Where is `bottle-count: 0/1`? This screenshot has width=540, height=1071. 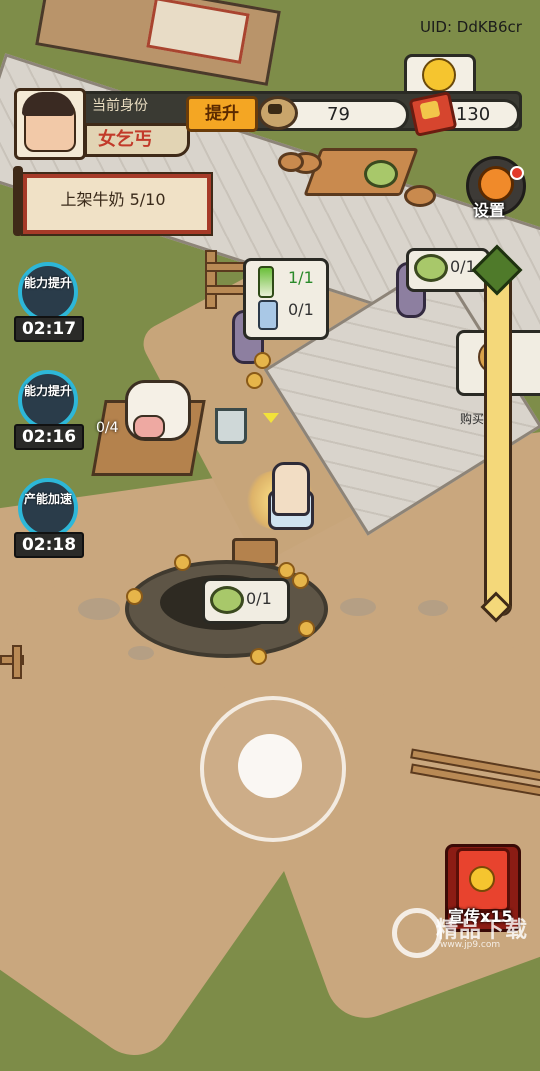
bottle-count: 0/1 is located at coordinates (301, 309).